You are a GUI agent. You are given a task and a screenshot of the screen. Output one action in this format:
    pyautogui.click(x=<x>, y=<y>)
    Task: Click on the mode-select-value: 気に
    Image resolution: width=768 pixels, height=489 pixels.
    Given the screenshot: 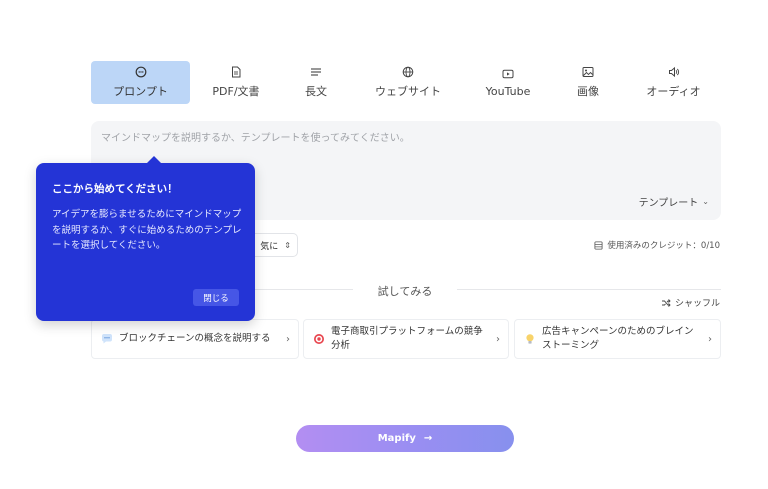 What is the action you would take?
    pyautogui.click(x=269, y=246)
    